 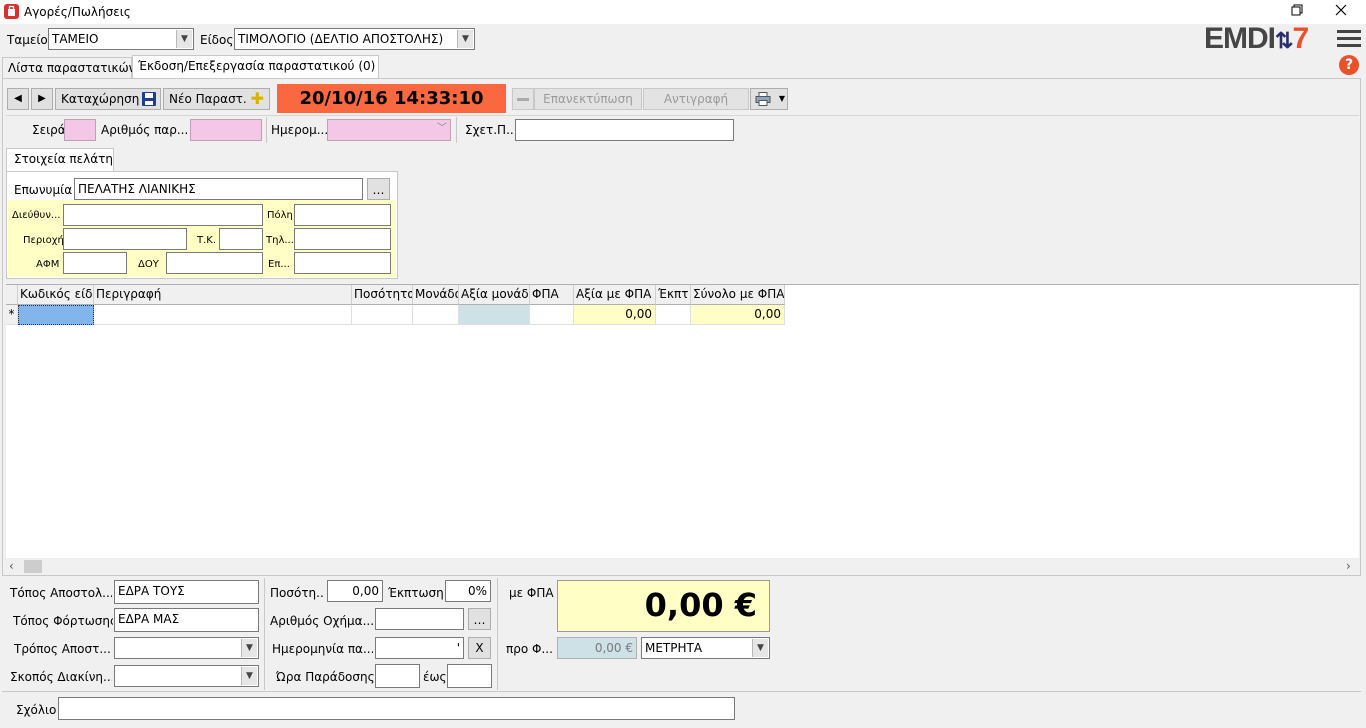 What do you see at coordinates (738, 315) in the screenshot?
I see `cell-total-with-vat: 0,00` at bounding box center [738, 315].